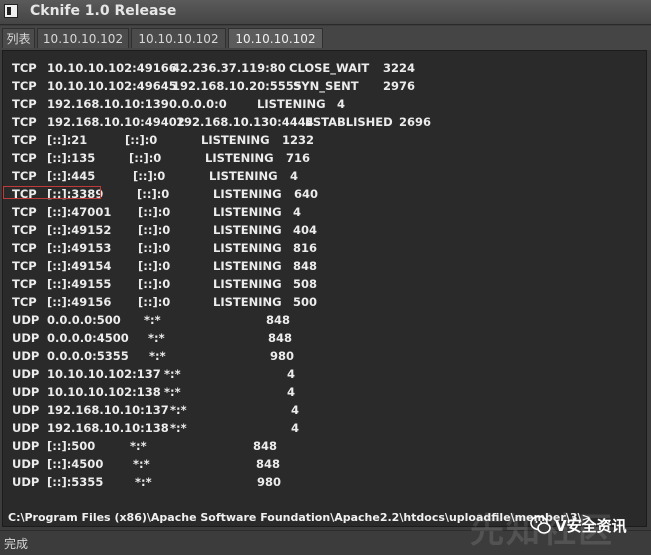 The image size is (651, 555). What do you see at coordinates (323, 464) in the screenshot?
I see `table-row: UDP [::]:4500 *:* 848` at bounding box center [323, 464].